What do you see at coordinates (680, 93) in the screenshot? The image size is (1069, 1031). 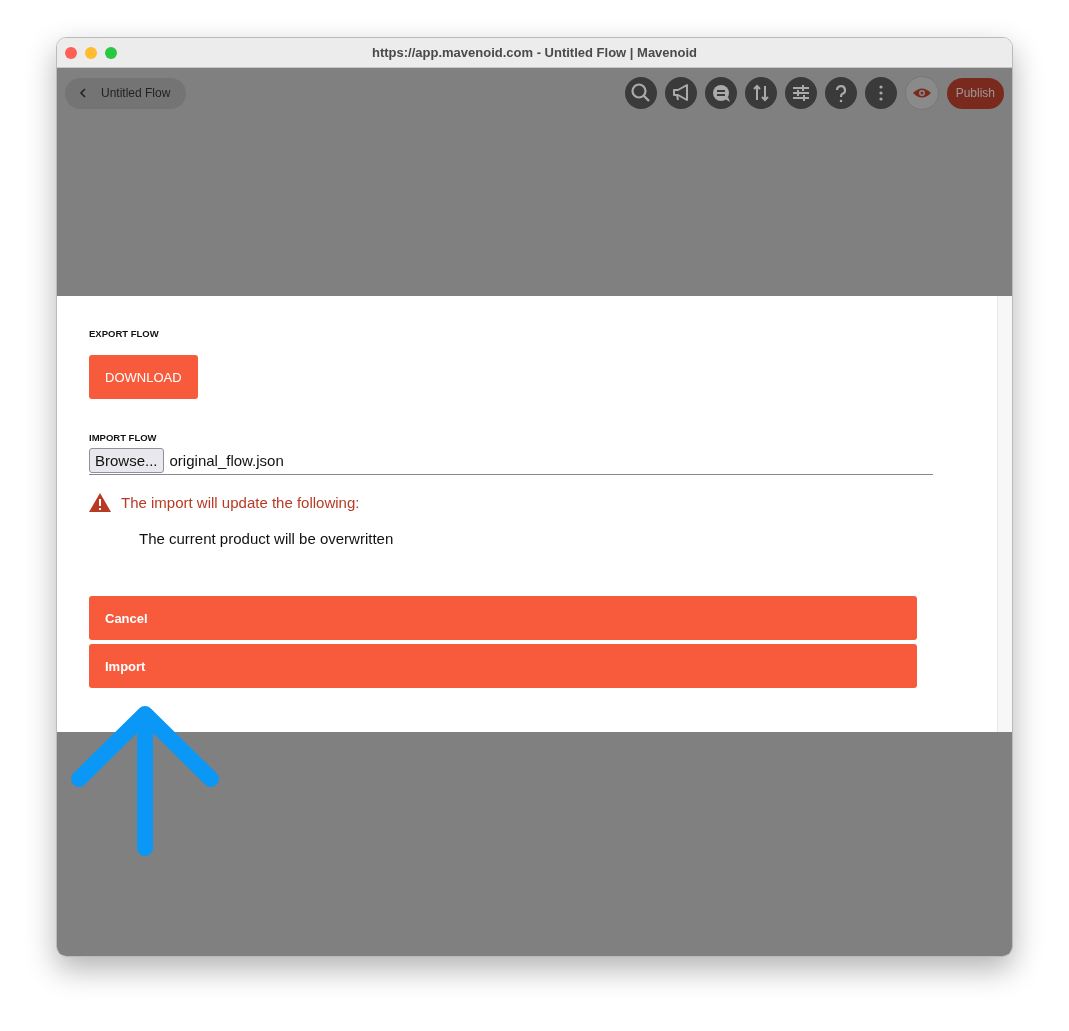 I see `megaphone-button` at bounding box center [680, 93].